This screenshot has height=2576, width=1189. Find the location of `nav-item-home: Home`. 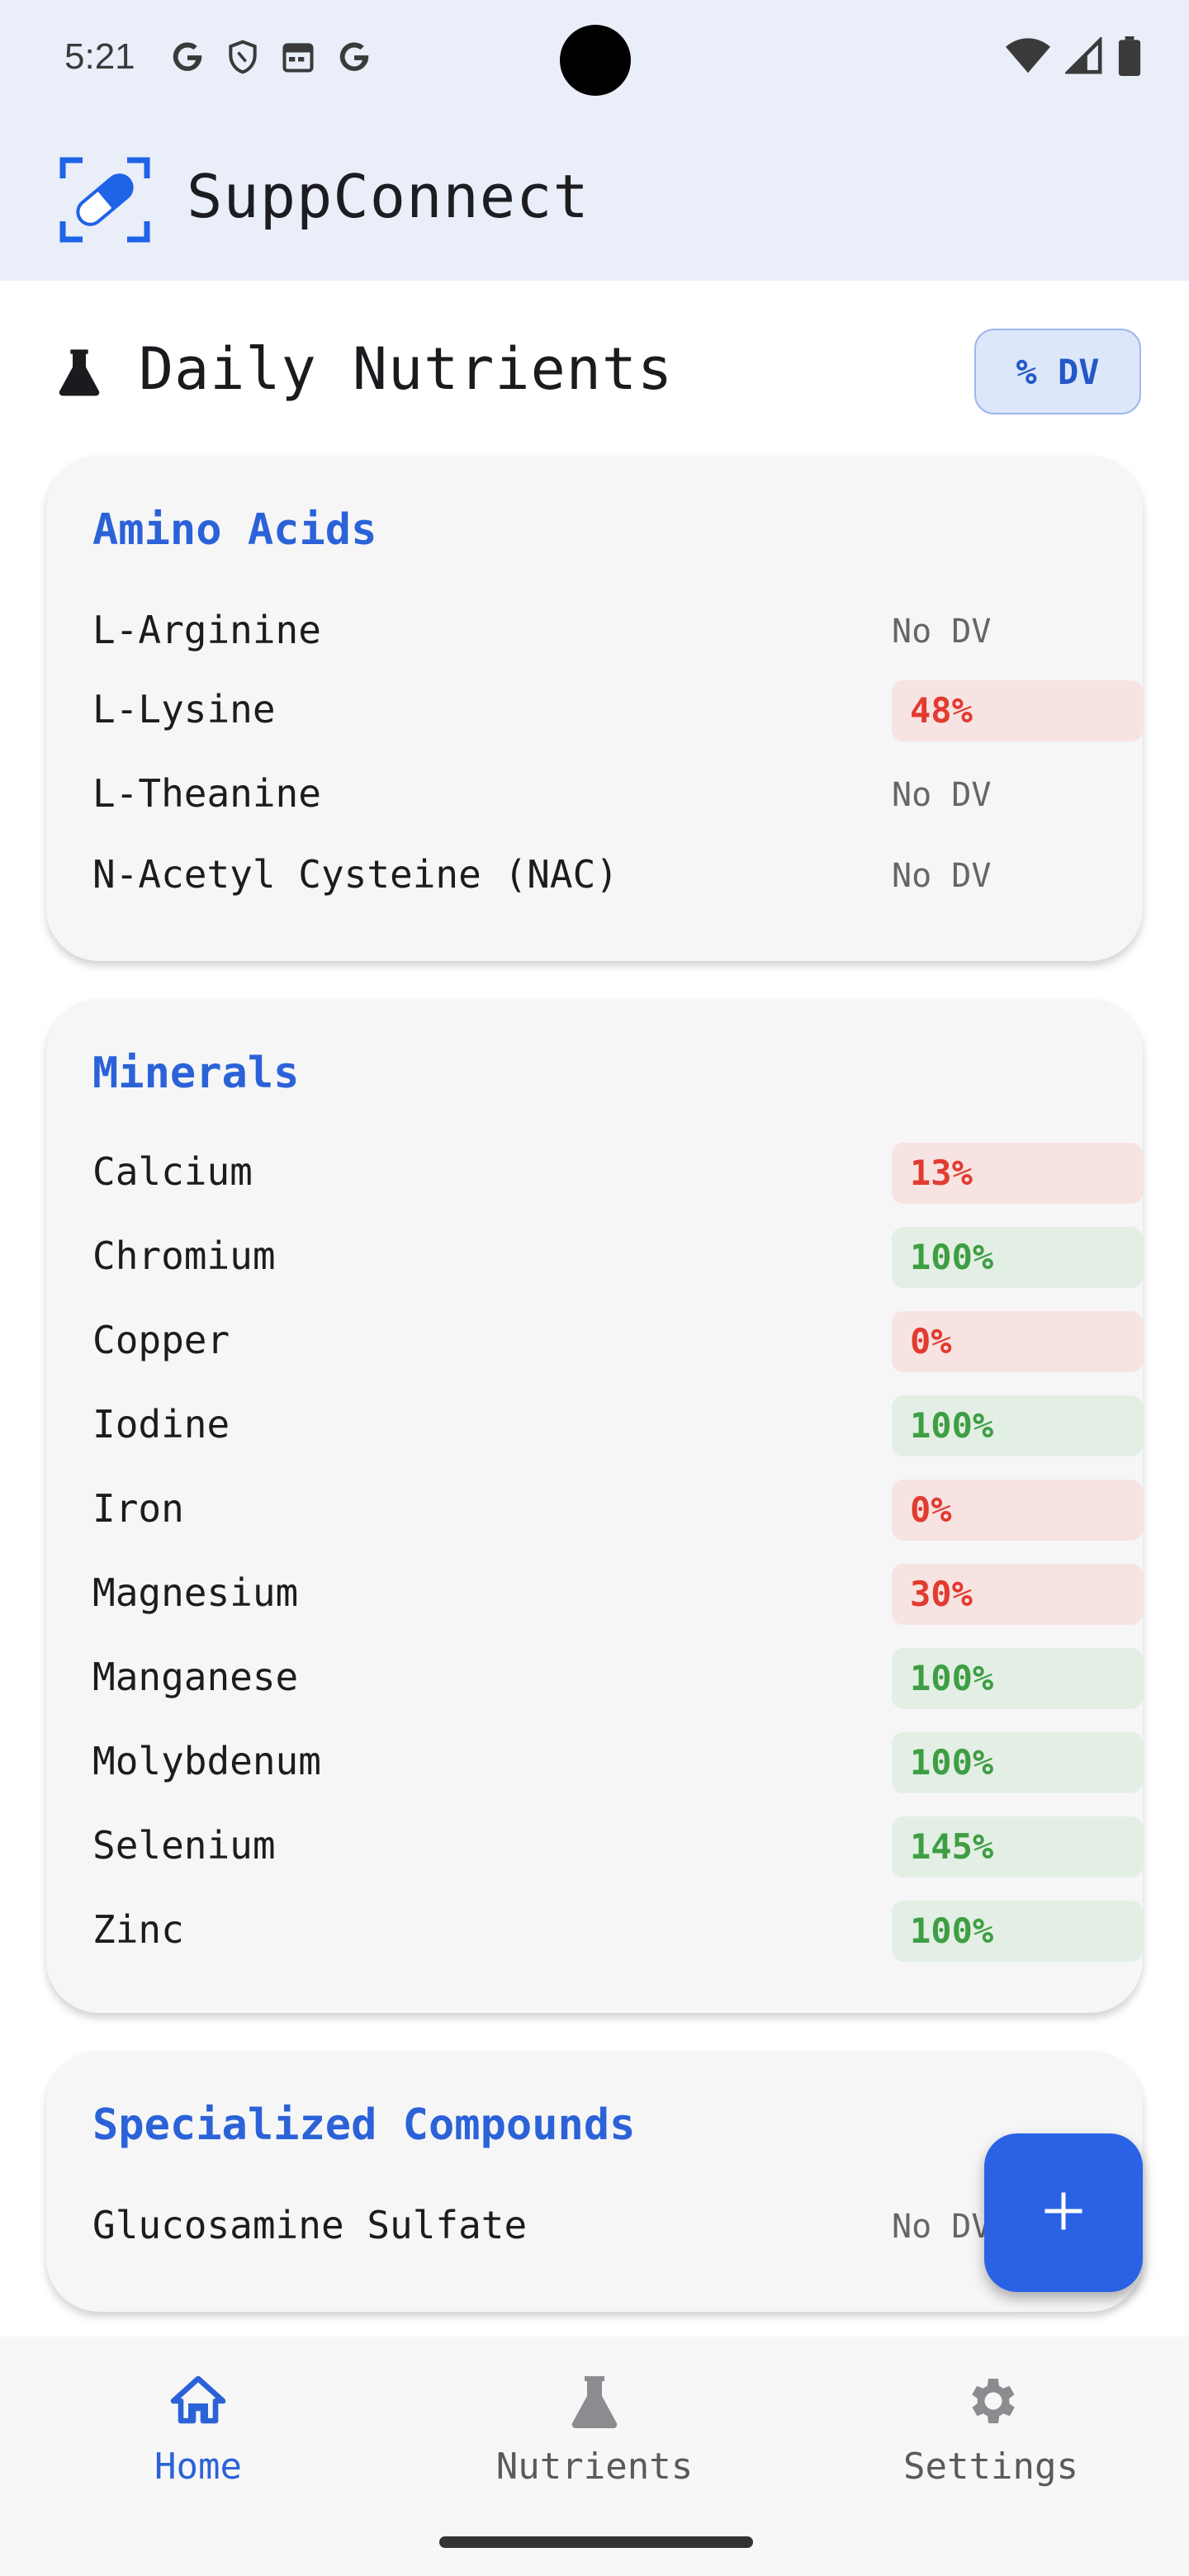

nav-item-home: Home is located at coordinates (198, 2429).